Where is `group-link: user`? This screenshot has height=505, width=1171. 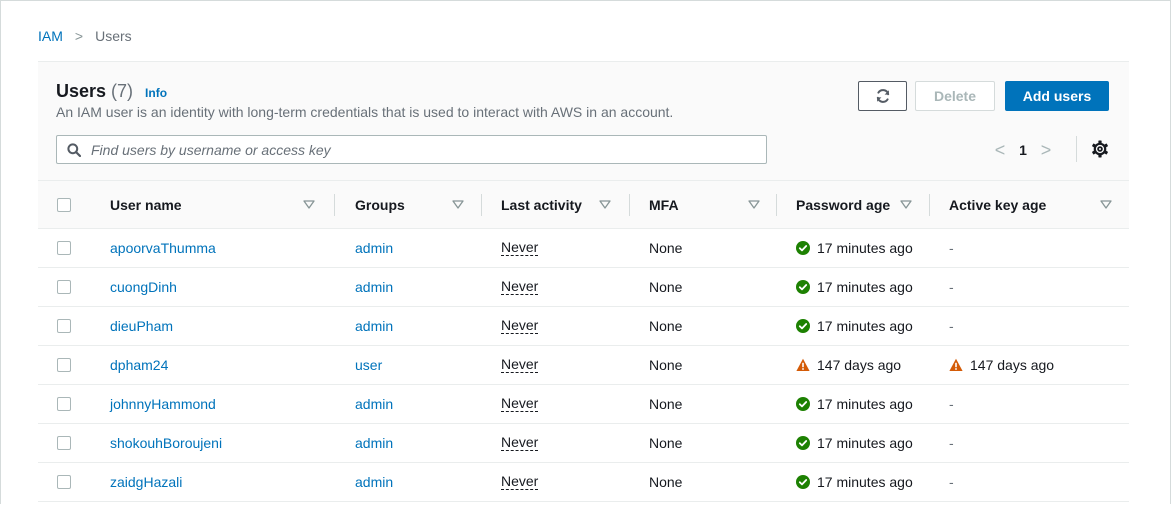
group-link: user is located at coordinates (368, 365).